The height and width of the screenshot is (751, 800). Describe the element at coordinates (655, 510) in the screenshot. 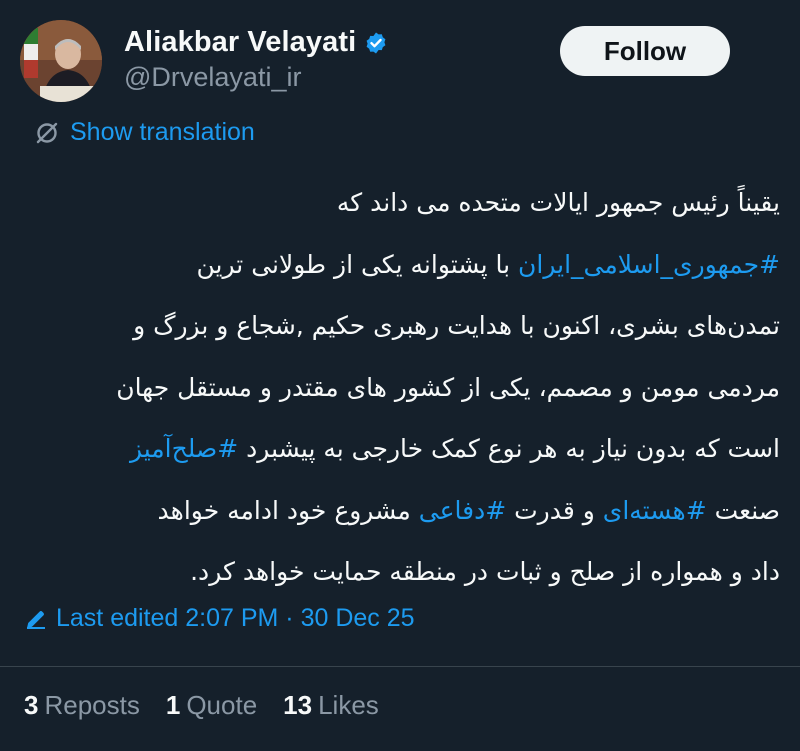

I see `hashtag-link: #هسته‌ای` at that location.